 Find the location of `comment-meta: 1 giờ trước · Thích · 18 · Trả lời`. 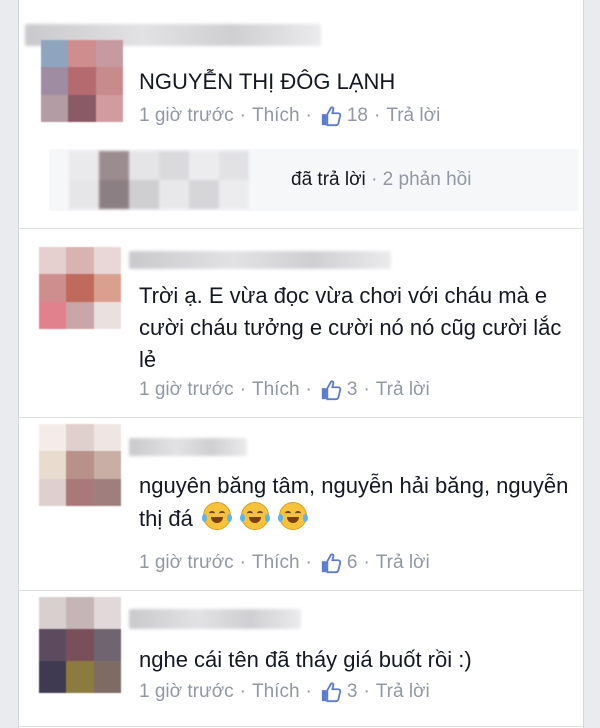

comment-meta: 1 giờ trước · Thích · 18 · Trả lời is located at coordinates (289, 116).